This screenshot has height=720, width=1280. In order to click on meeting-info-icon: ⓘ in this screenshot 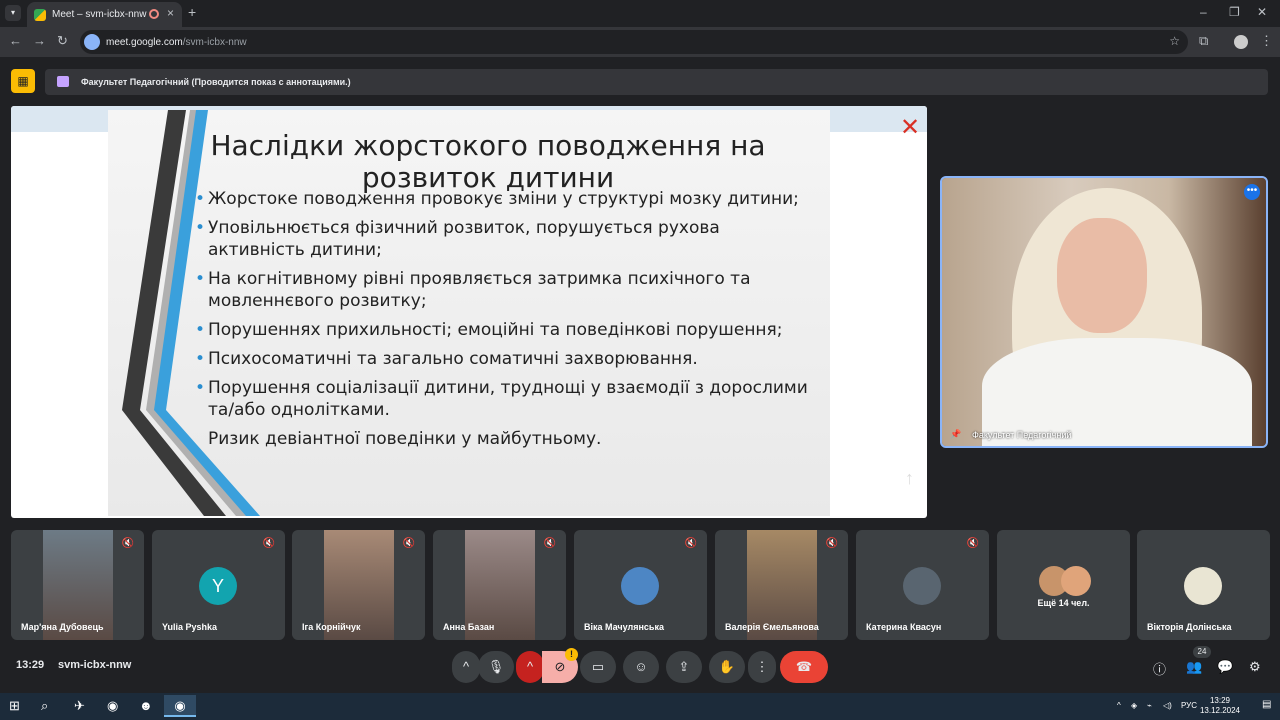, I will do `click(1159, 668)`.